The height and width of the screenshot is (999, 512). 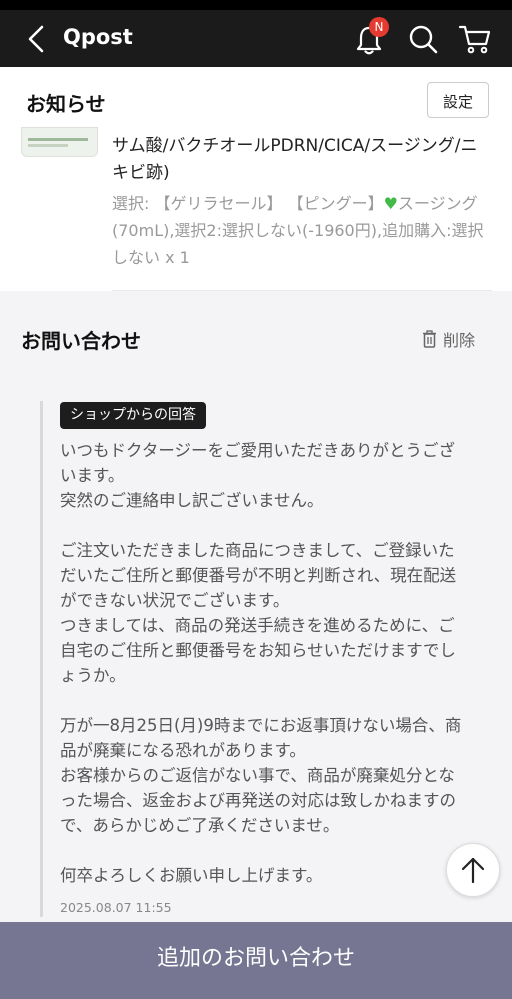 I want to click on arrow-up-icon, so click(x=473, y=870).